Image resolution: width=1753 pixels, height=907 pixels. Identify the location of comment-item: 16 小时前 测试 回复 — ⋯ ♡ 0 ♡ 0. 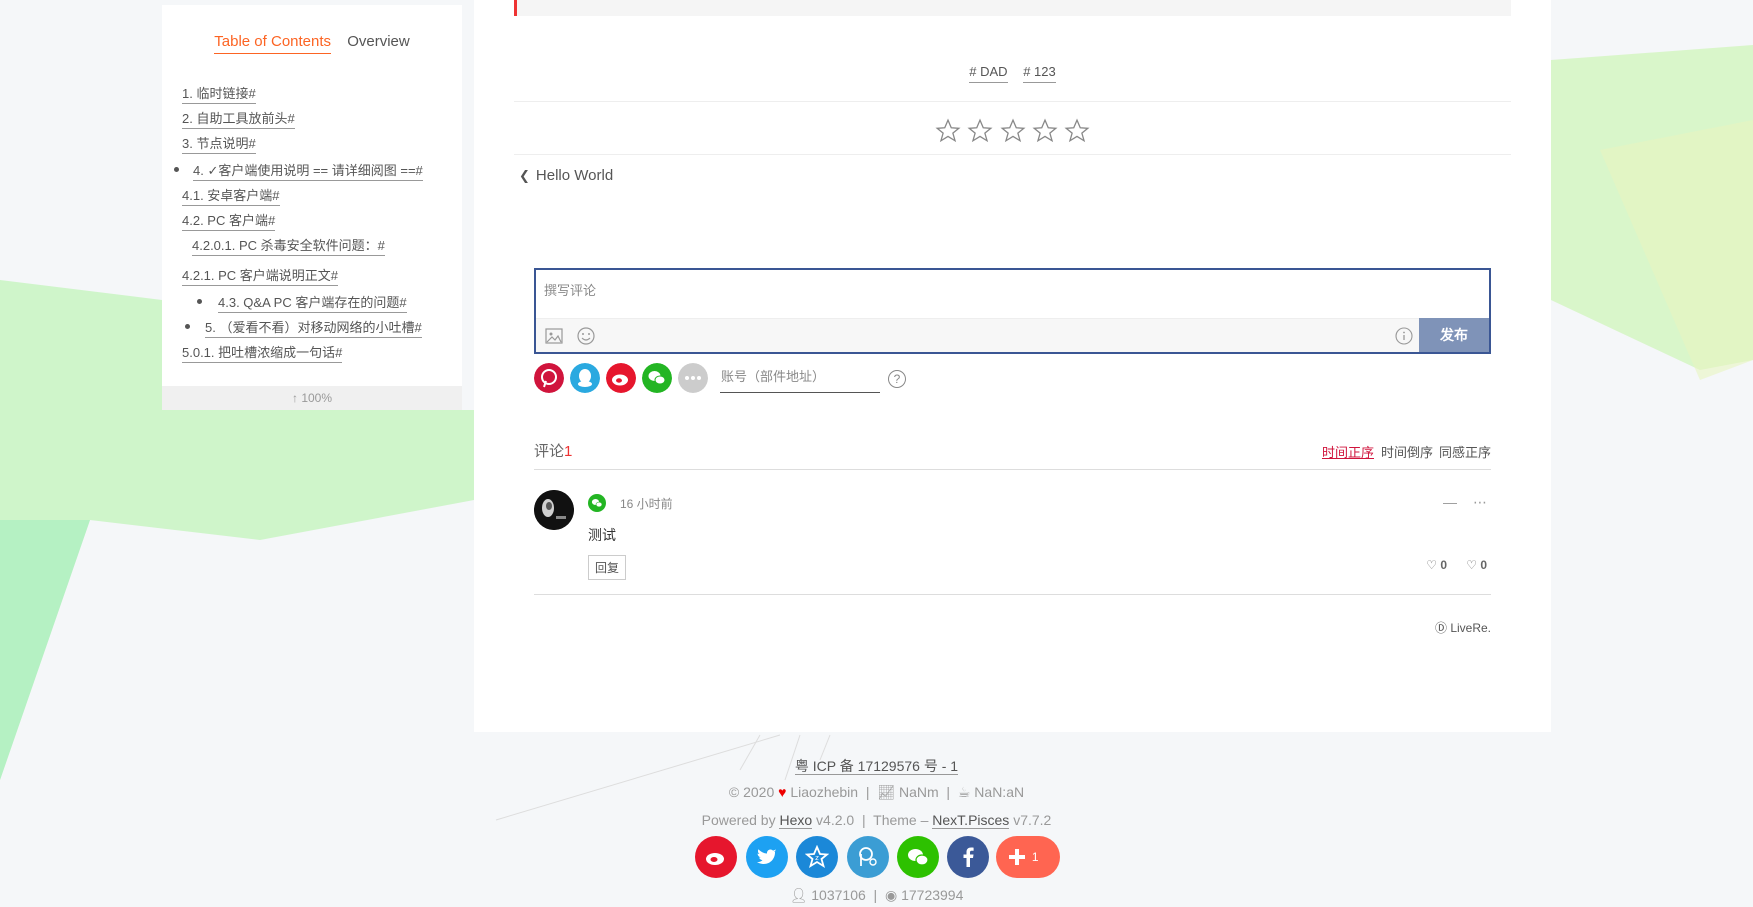
(1012, 542).